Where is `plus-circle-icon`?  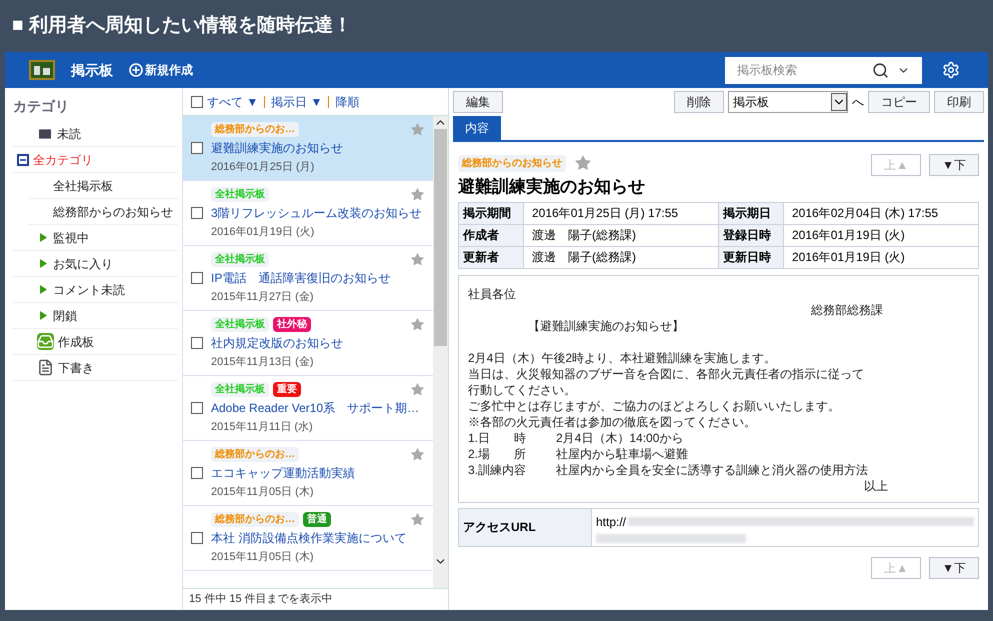
plus-circle-icon is located at coordinates (136, 70).